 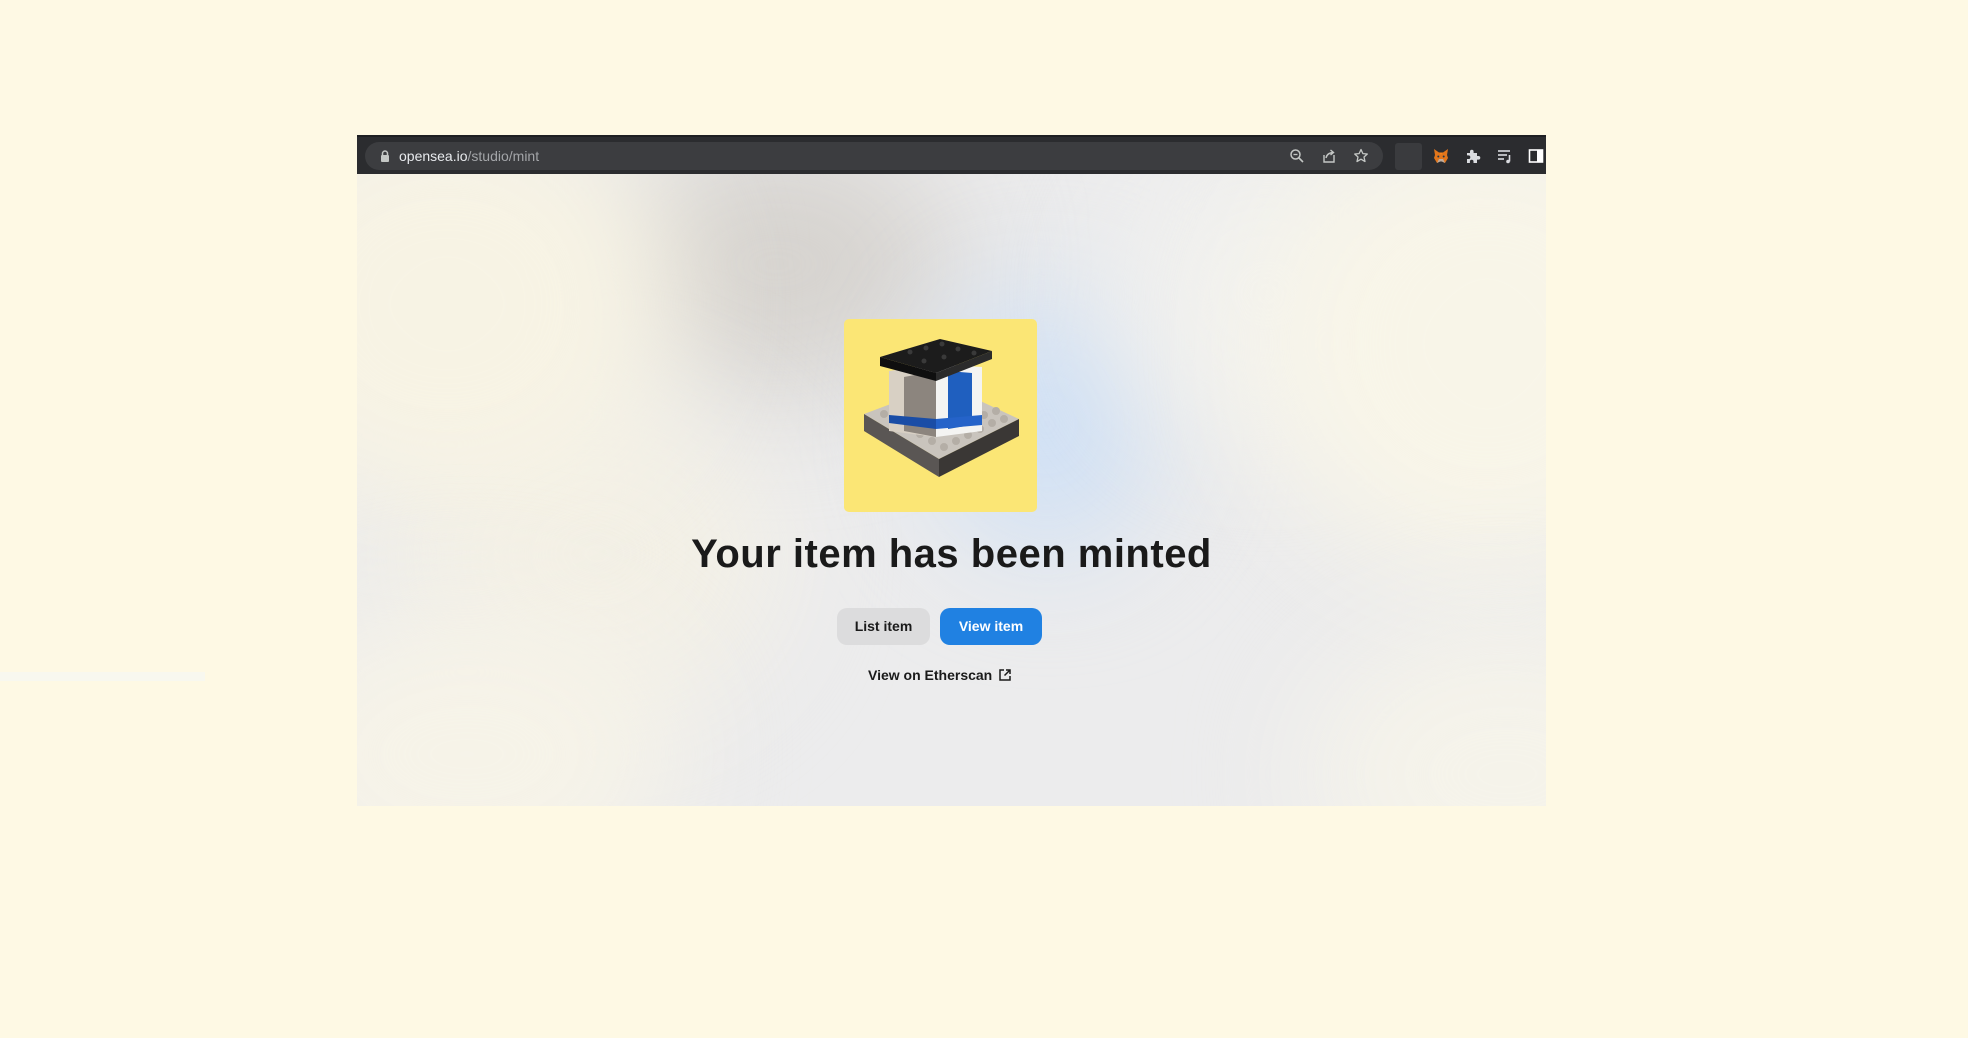 I want to click on lock-icon, so click(x=385, y=156).